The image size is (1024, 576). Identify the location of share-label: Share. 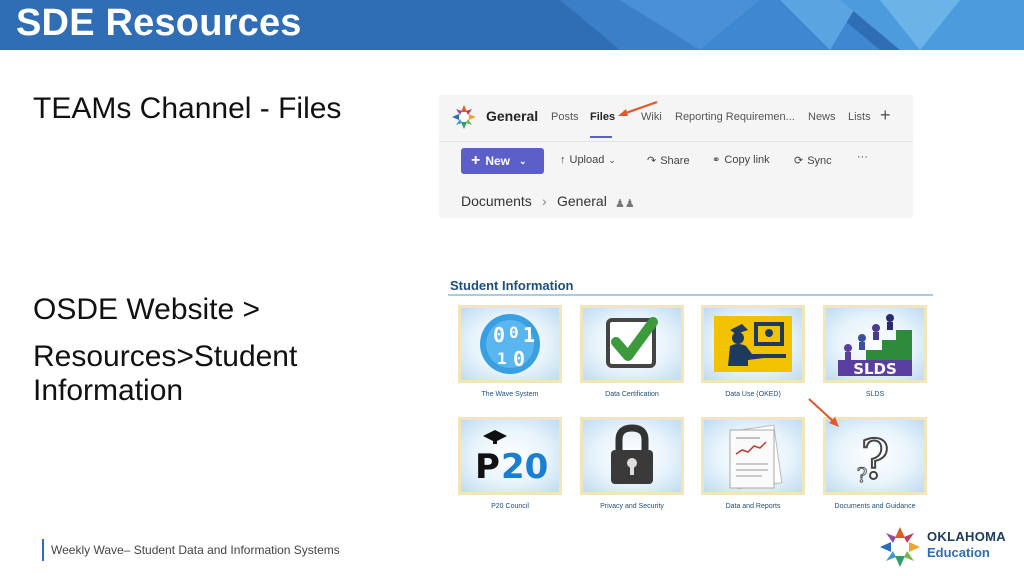
(675, 160).